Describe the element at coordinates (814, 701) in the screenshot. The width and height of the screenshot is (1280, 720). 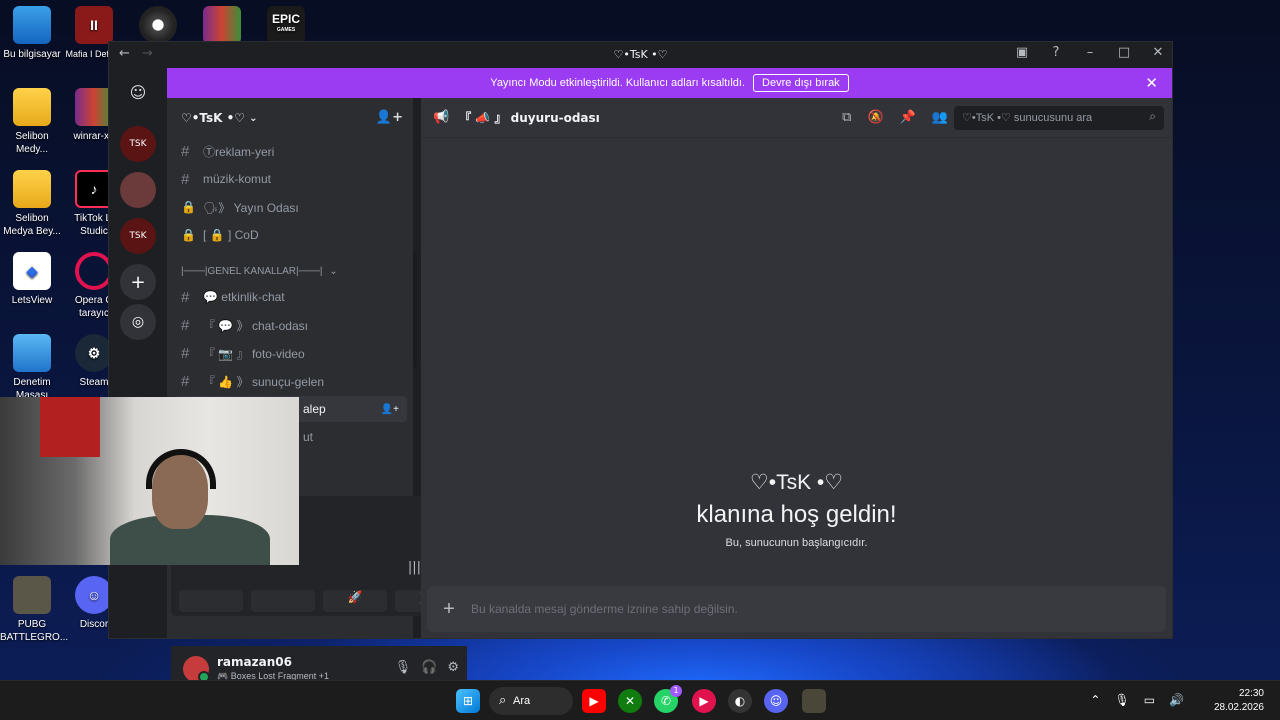
I see `game-icon` at that location.